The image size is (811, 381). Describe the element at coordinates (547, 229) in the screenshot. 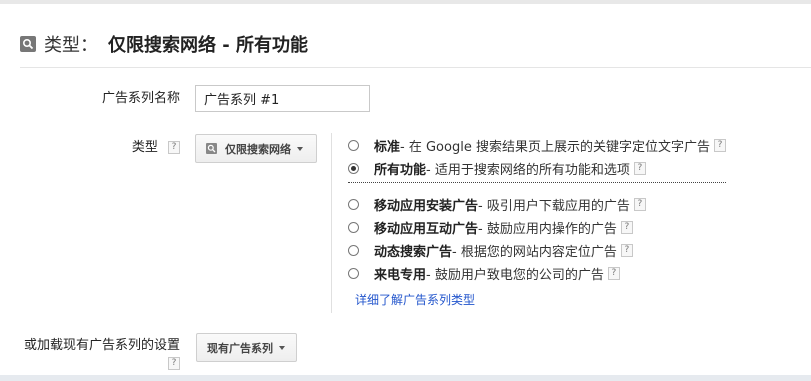

I see `option-description: - 鼓励应用内操作的广告` at that location.